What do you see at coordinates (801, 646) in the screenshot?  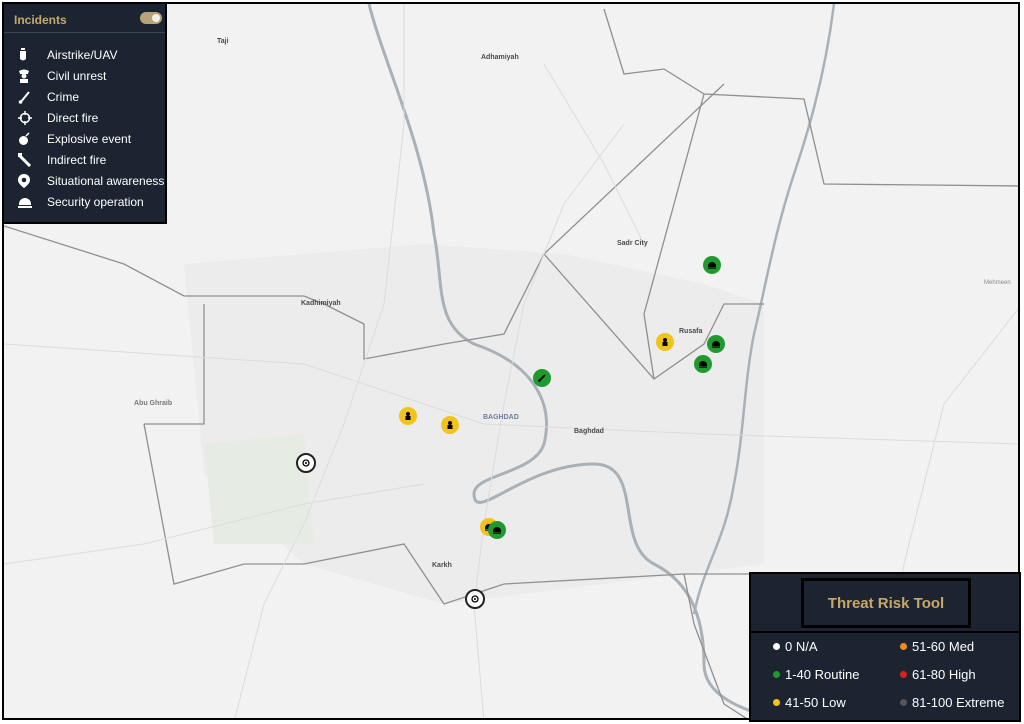 I see `legend-label: 0 N/A` at bounding box center [801, 646].